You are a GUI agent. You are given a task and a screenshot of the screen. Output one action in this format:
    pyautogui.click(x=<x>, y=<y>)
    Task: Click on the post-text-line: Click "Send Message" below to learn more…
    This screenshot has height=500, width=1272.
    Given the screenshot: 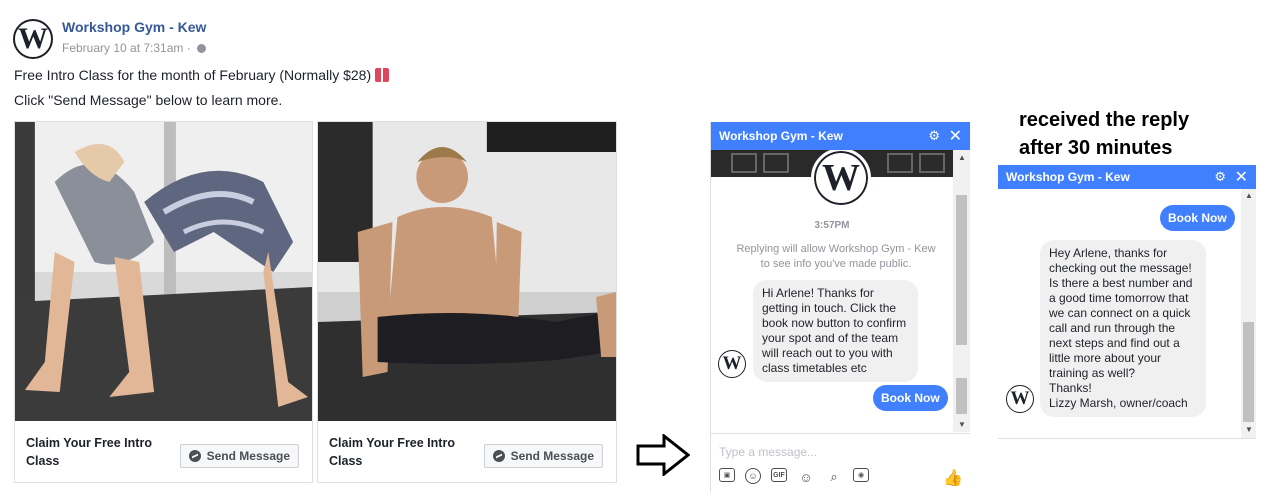 What is the action you would take?
    pyautogui.click(x=148, y=100)
    